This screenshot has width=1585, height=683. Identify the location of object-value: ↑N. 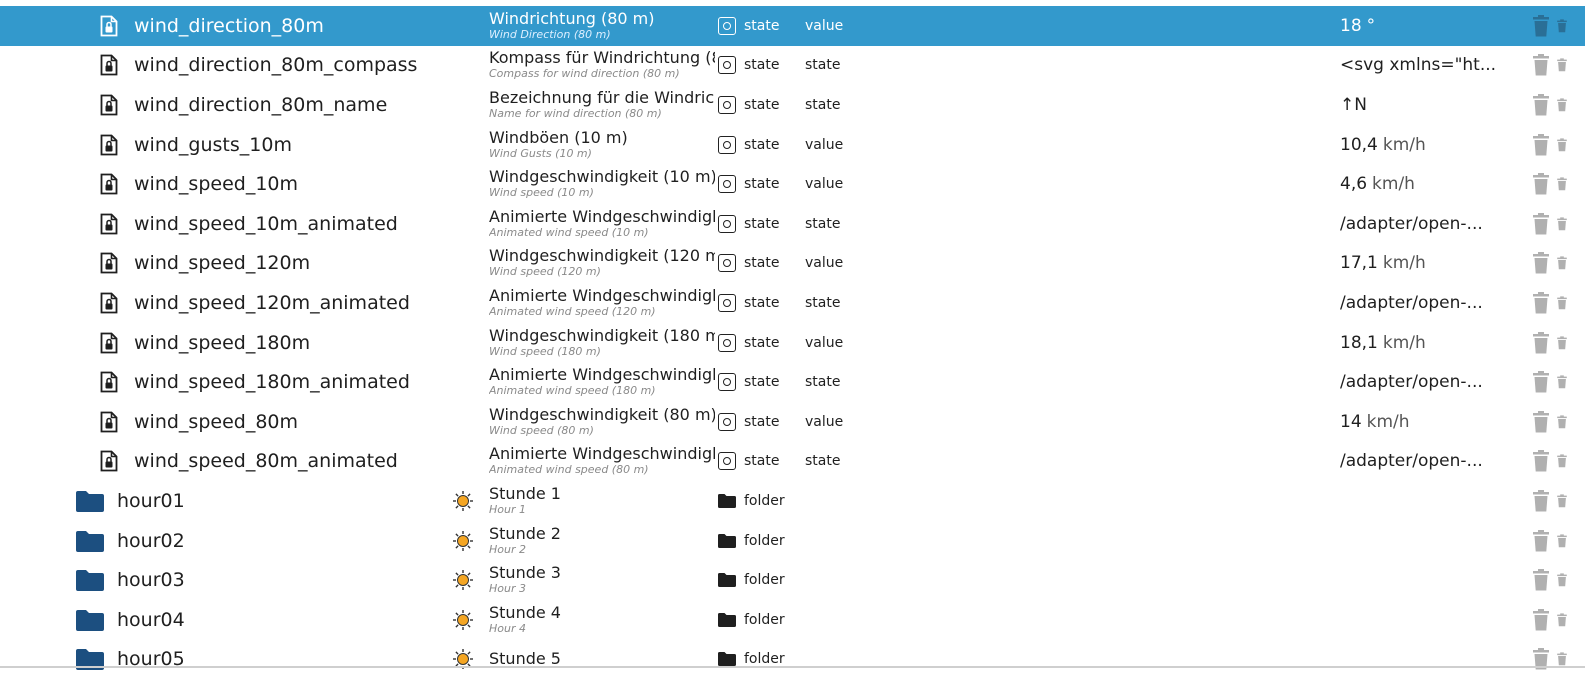
(1420, 105).